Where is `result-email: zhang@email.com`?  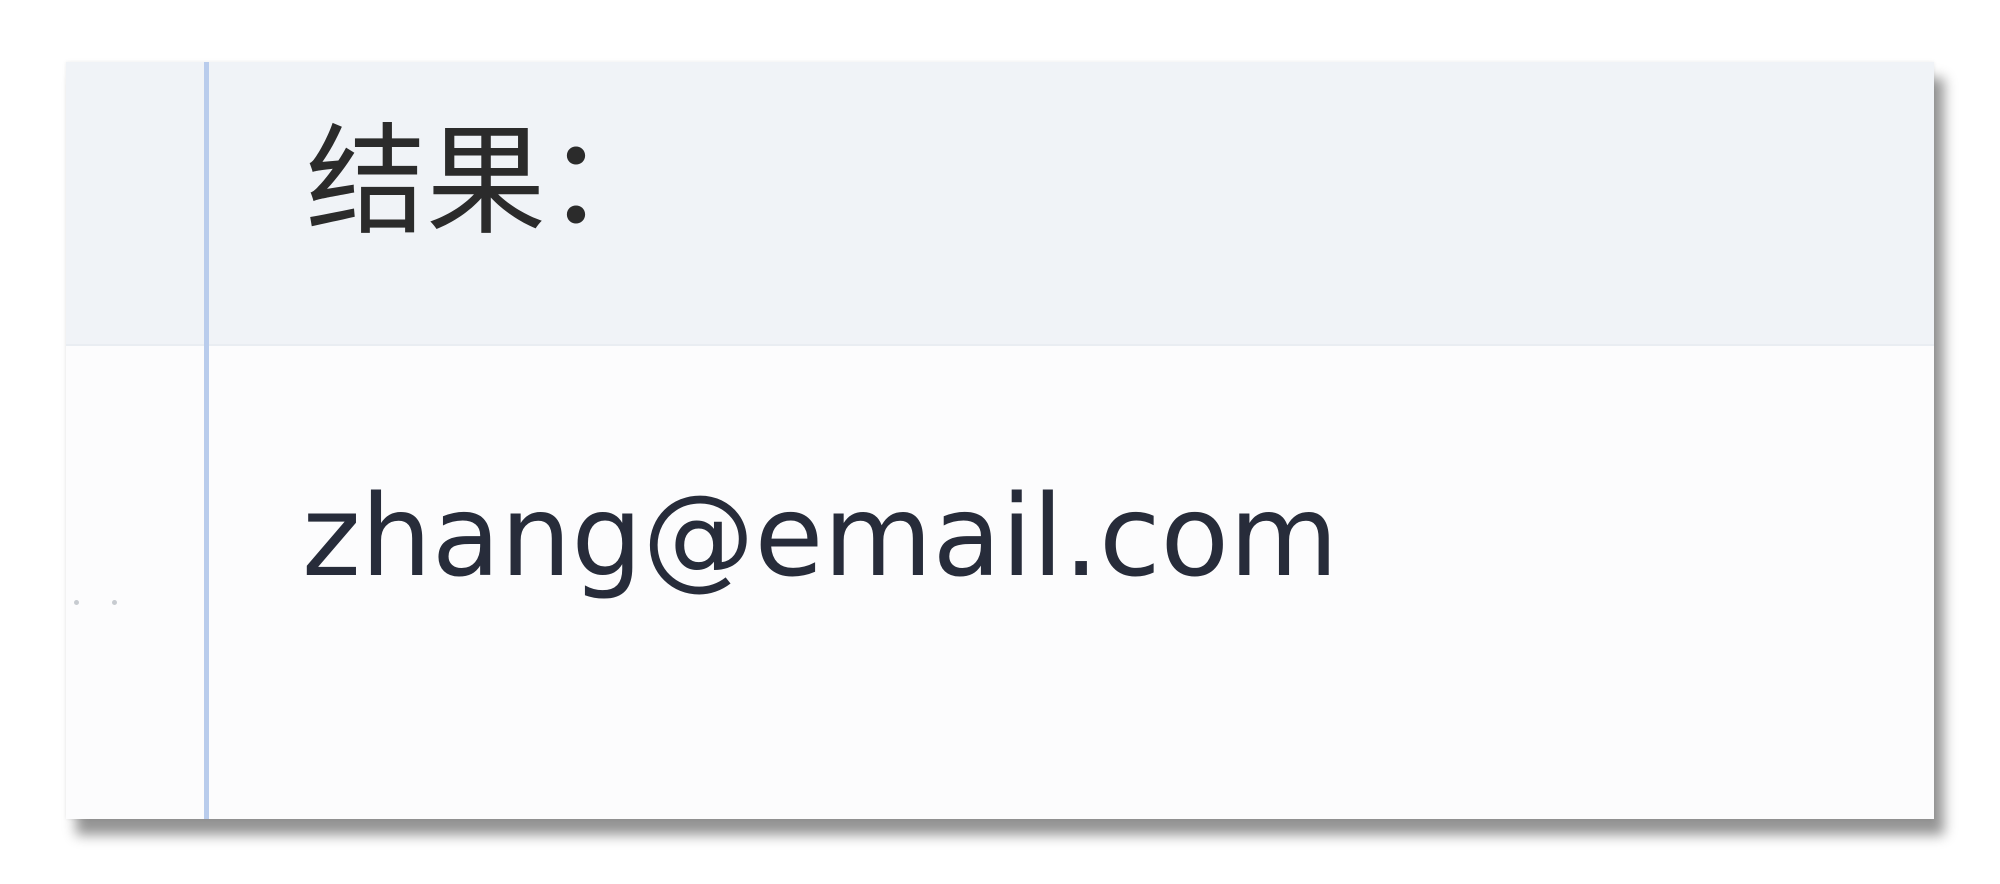 result-email: zhang@email.com is located at coordinates (820, 537).